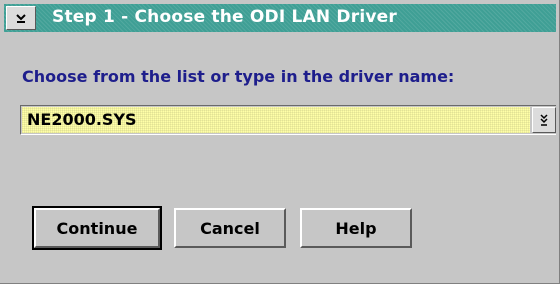  Describe the element at coordinates (356, 228) in the screenshot. I see `help-button: Help` at that location.